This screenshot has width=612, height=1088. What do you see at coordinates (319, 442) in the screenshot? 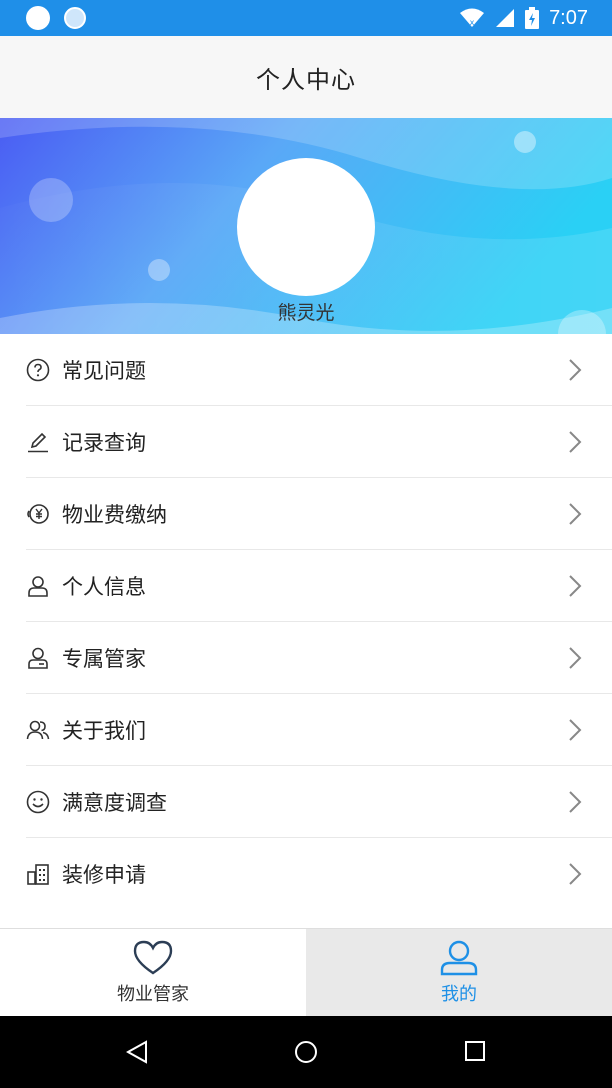
I see `menu-item-records: 记录查询` at bounding box center [319, 442].